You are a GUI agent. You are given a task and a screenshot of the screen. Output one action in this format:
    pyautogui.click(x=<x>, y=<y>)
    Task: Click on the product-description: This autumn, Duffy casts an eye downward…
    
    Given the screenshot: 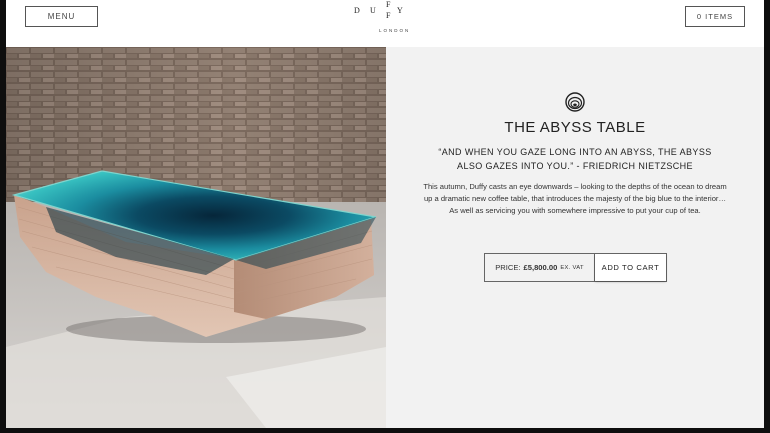 What is the action you would take?
    pyautogui.click(x=575, y=199)
    